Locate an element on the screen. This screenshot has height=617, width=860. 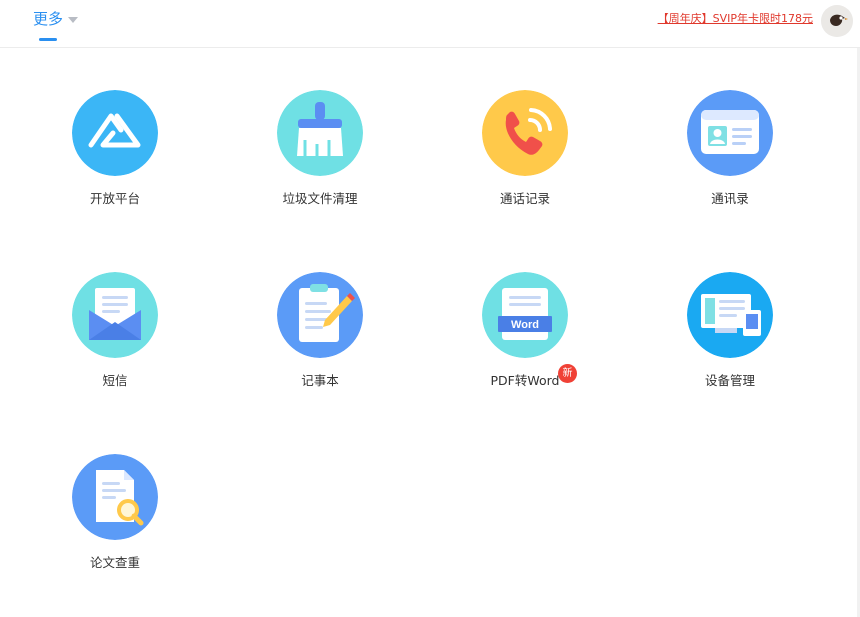
word-icon-text: Word is located at coordinates (525, 325).